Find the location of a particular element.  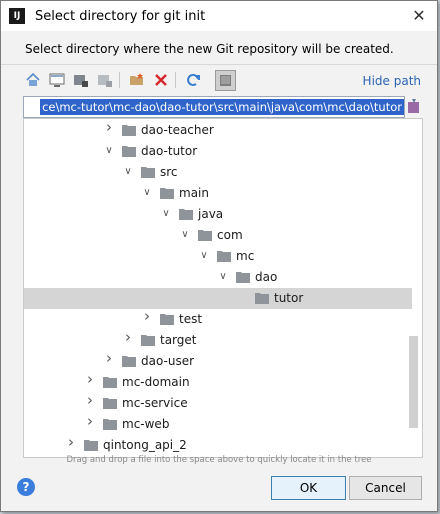

new-folder-icon is located at coordinates (136, 79).